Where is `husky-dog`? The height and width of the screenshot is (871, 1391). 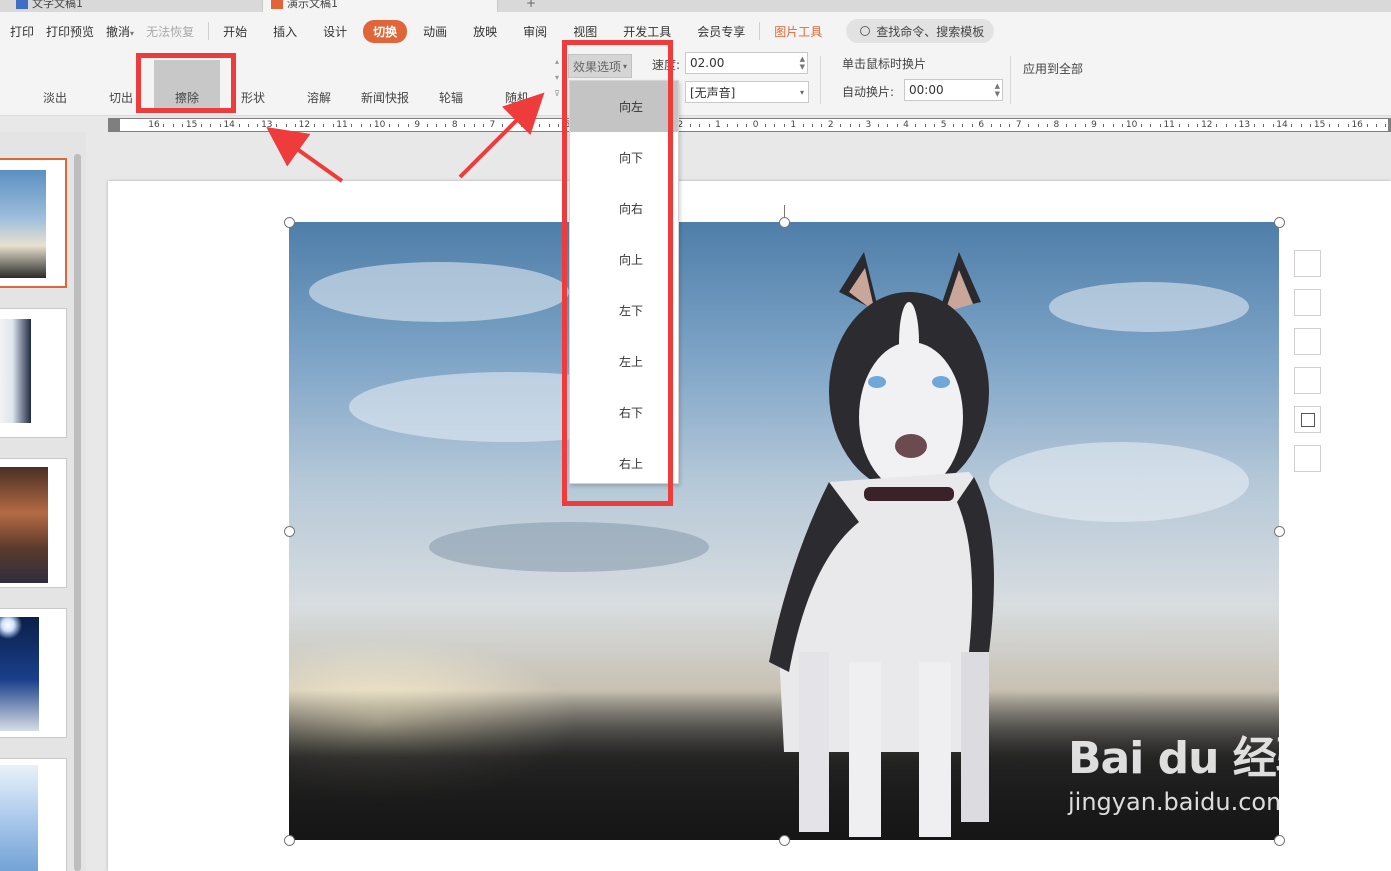 husky-dog is located at coordinates (881, 544).